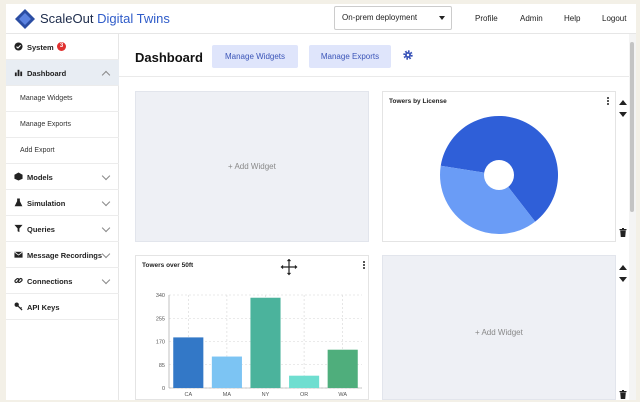 The height and width of the screenshot is (402, 640). Describe the element at coordinates (62, 151) in the screenshot. I see `sidebar-subitem-add-export: Add Export` at that location.